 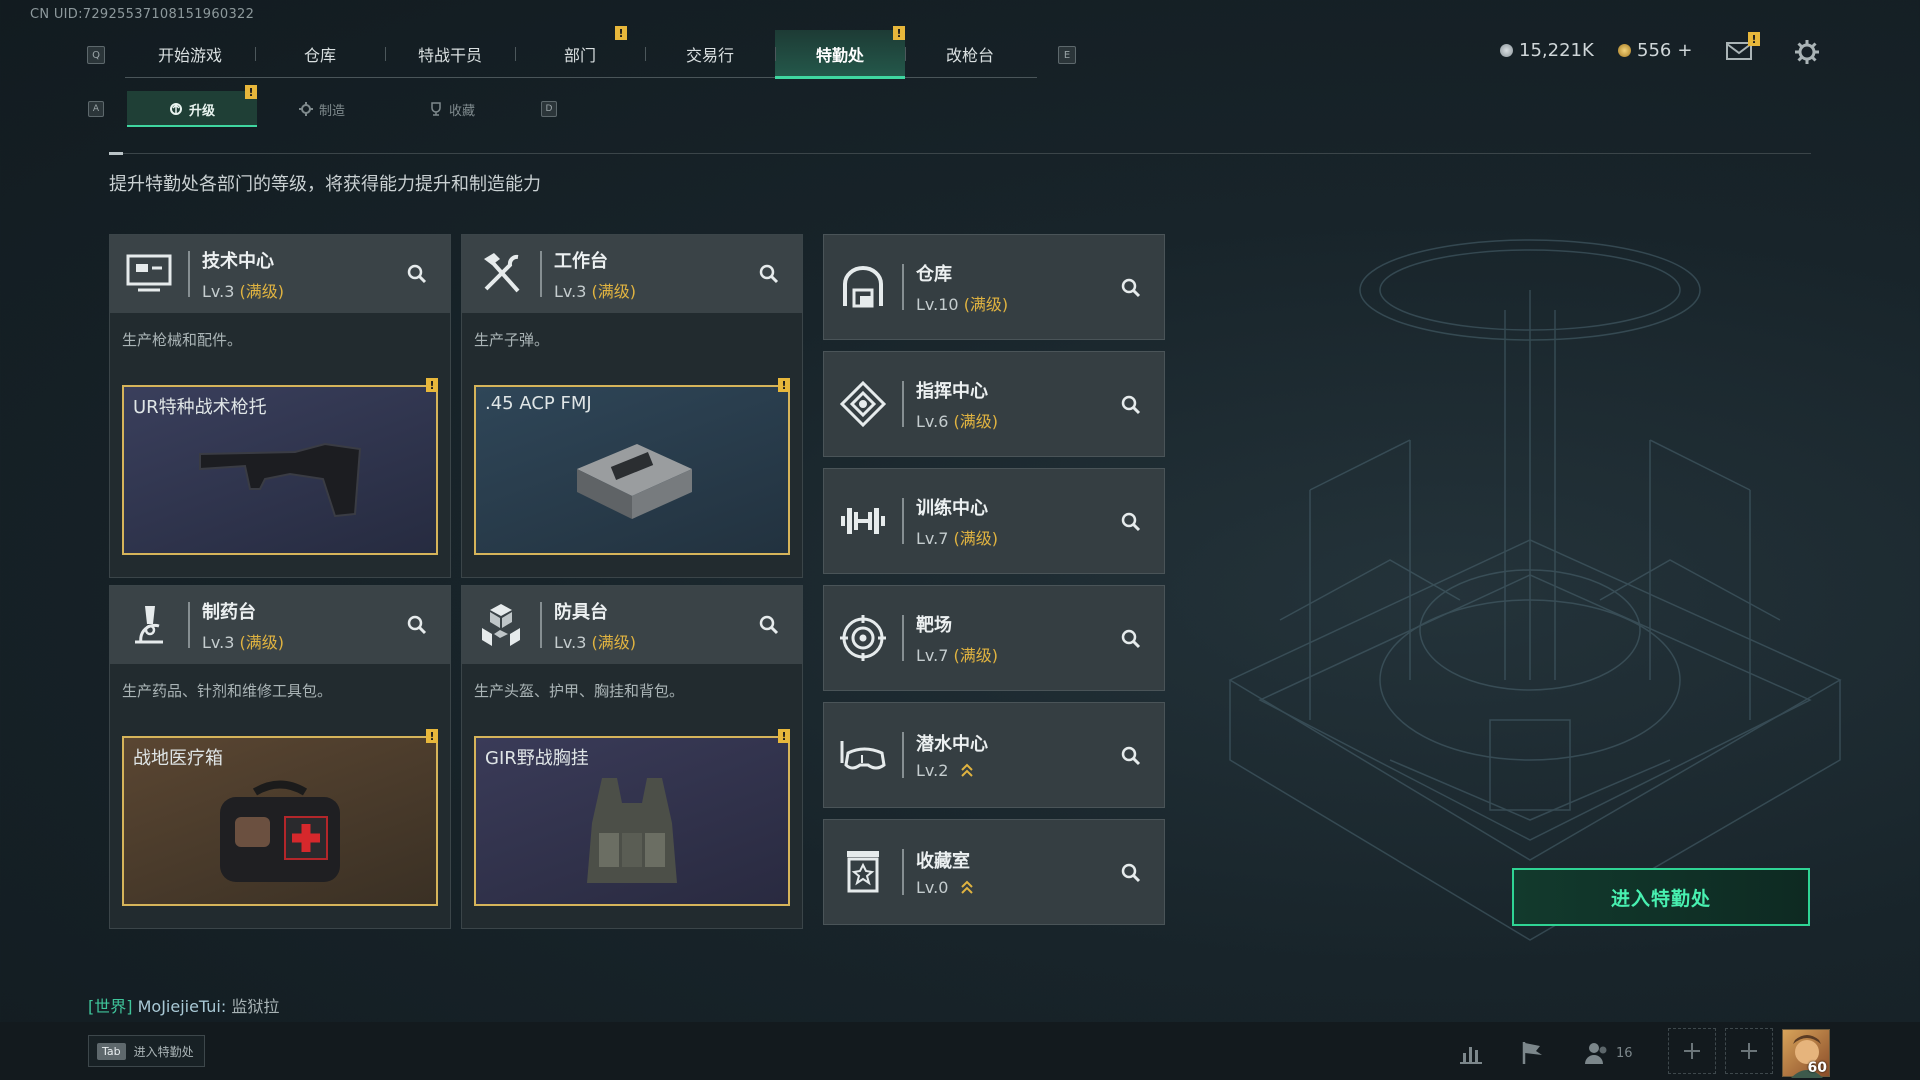 I want to click on chat-line: [世界] MoJiejieTui: 监狱拉, so click(x=183, y=1005).